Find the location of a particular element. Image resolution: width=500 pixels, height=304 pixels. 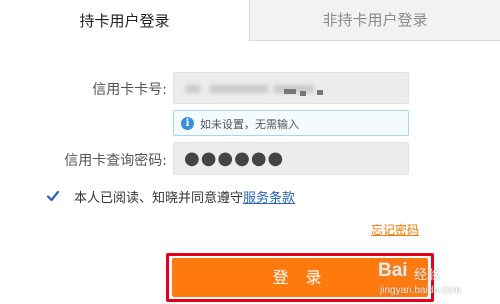

password-mask: ●●●●●● is located at coordinates (234, 158).